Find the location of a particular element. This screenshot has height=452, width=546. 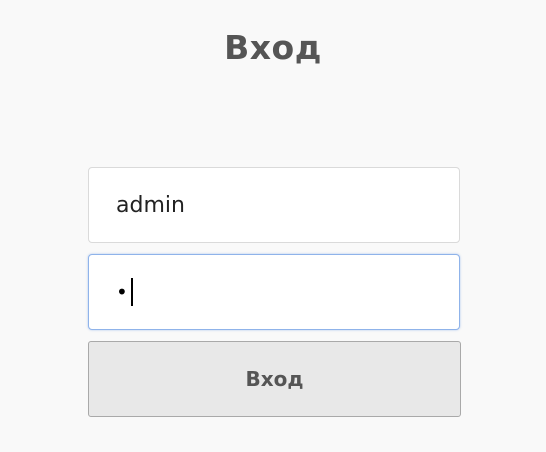

username-value: admin is located at coordinates (150, 205).